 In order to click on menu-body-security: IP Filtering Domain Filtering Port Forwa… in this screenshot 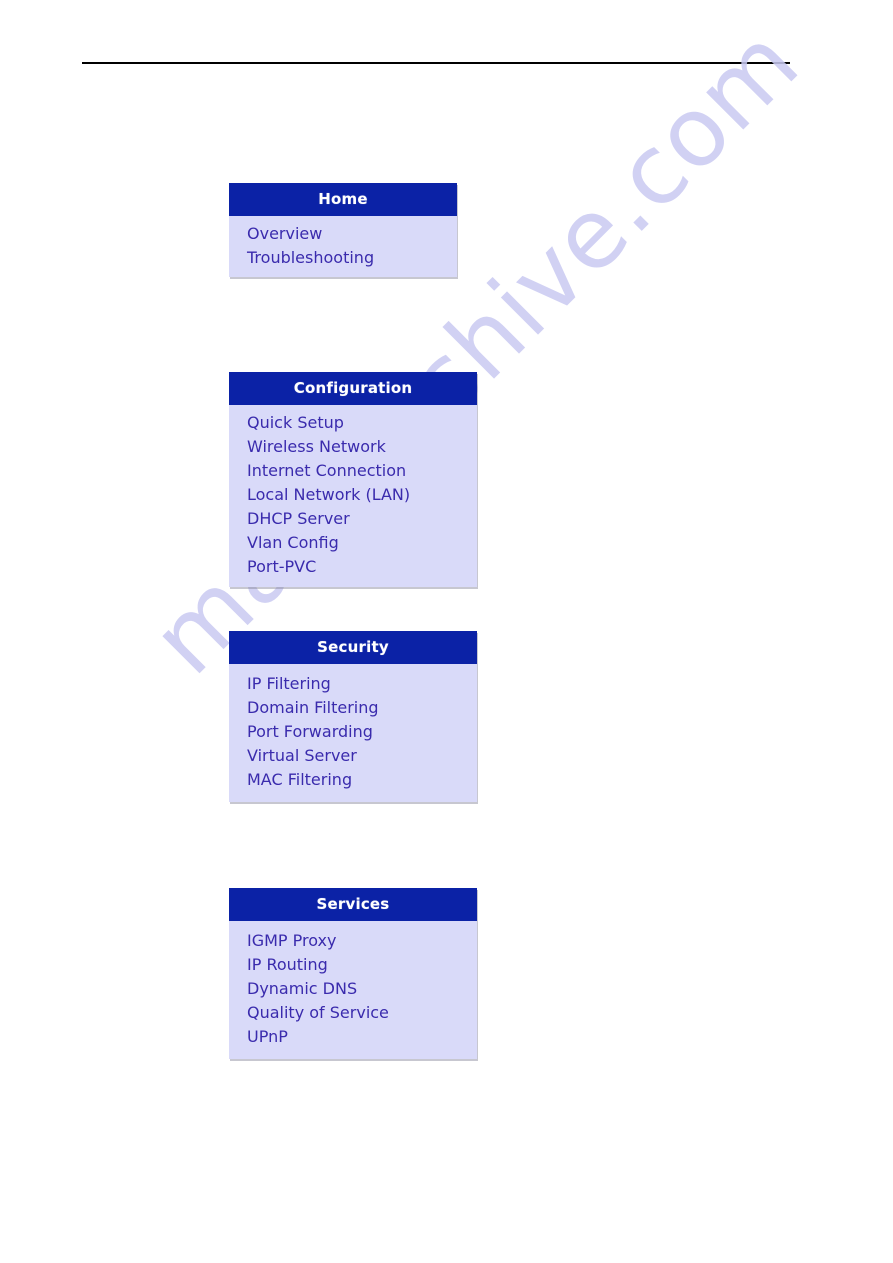, I will do `click(353, 733)`.